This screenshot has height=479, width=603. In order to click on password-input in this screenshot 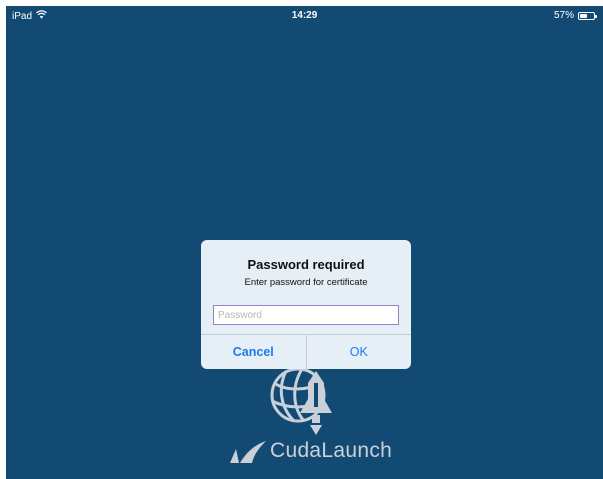, I will do `click(306, 315)`.